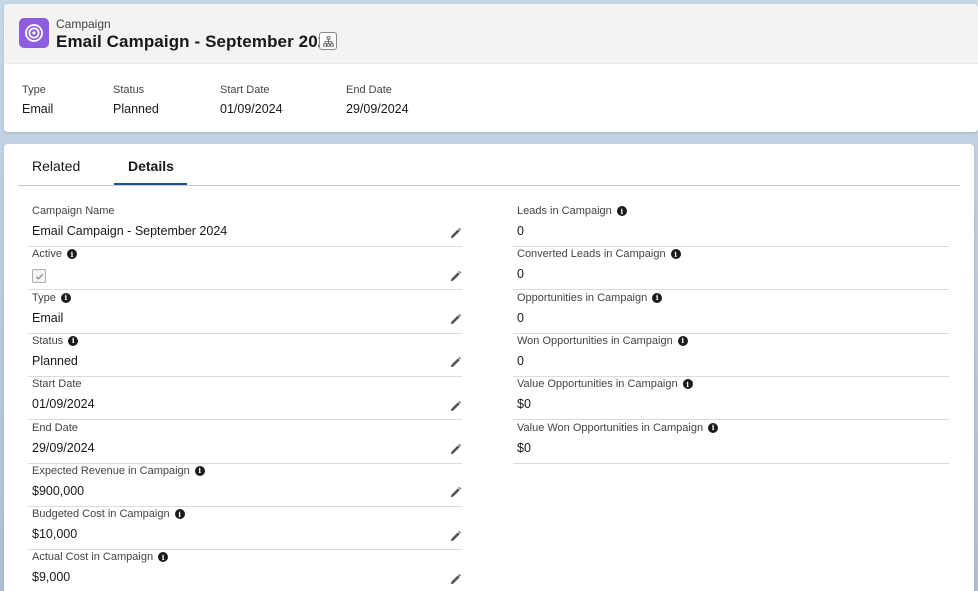 This screenshot has height=591, width=978. Describe the element at coordinates (245, 269) in the screenshot. I see `field-active: Active i` at that location.